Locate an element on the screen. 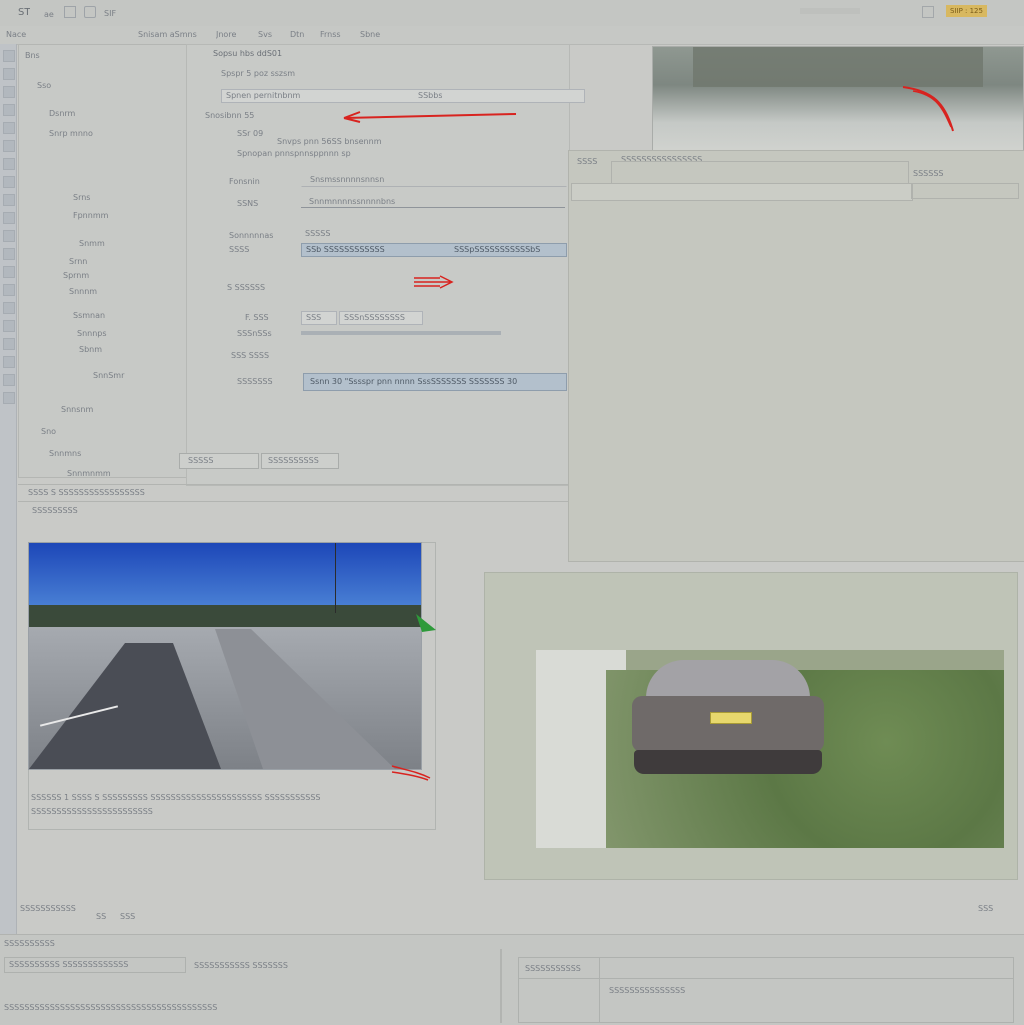 The height and width of the screenshot is (1025, 1024). final-label: SSSSSSS is located at coordinates (255, 381).